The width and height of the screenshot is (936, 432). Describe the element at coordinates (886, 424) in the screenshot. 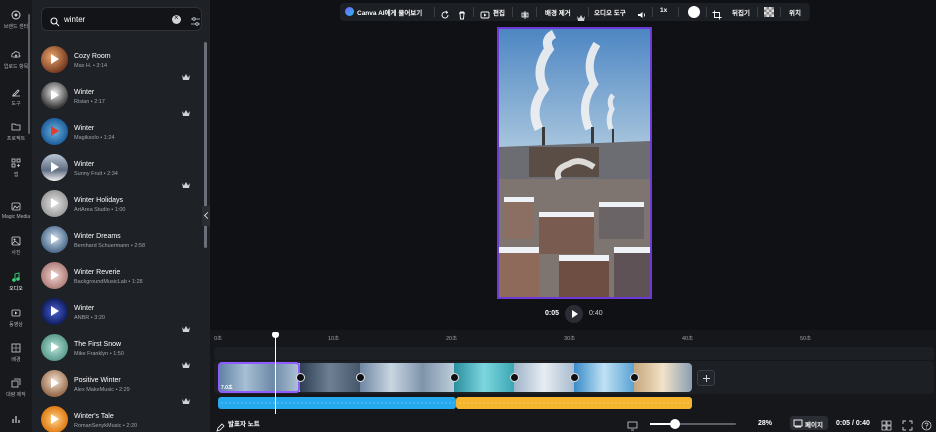

I see `grid-view-icon` at that location.